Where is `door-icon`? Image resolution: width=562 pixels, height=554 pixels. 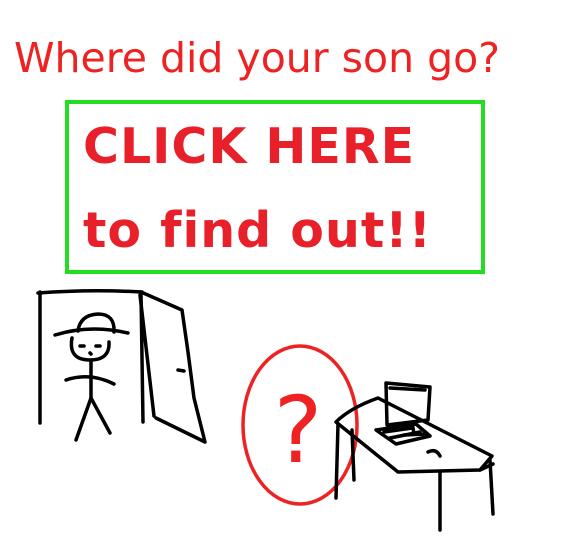
door-icon is located at coordinates (121, 366).